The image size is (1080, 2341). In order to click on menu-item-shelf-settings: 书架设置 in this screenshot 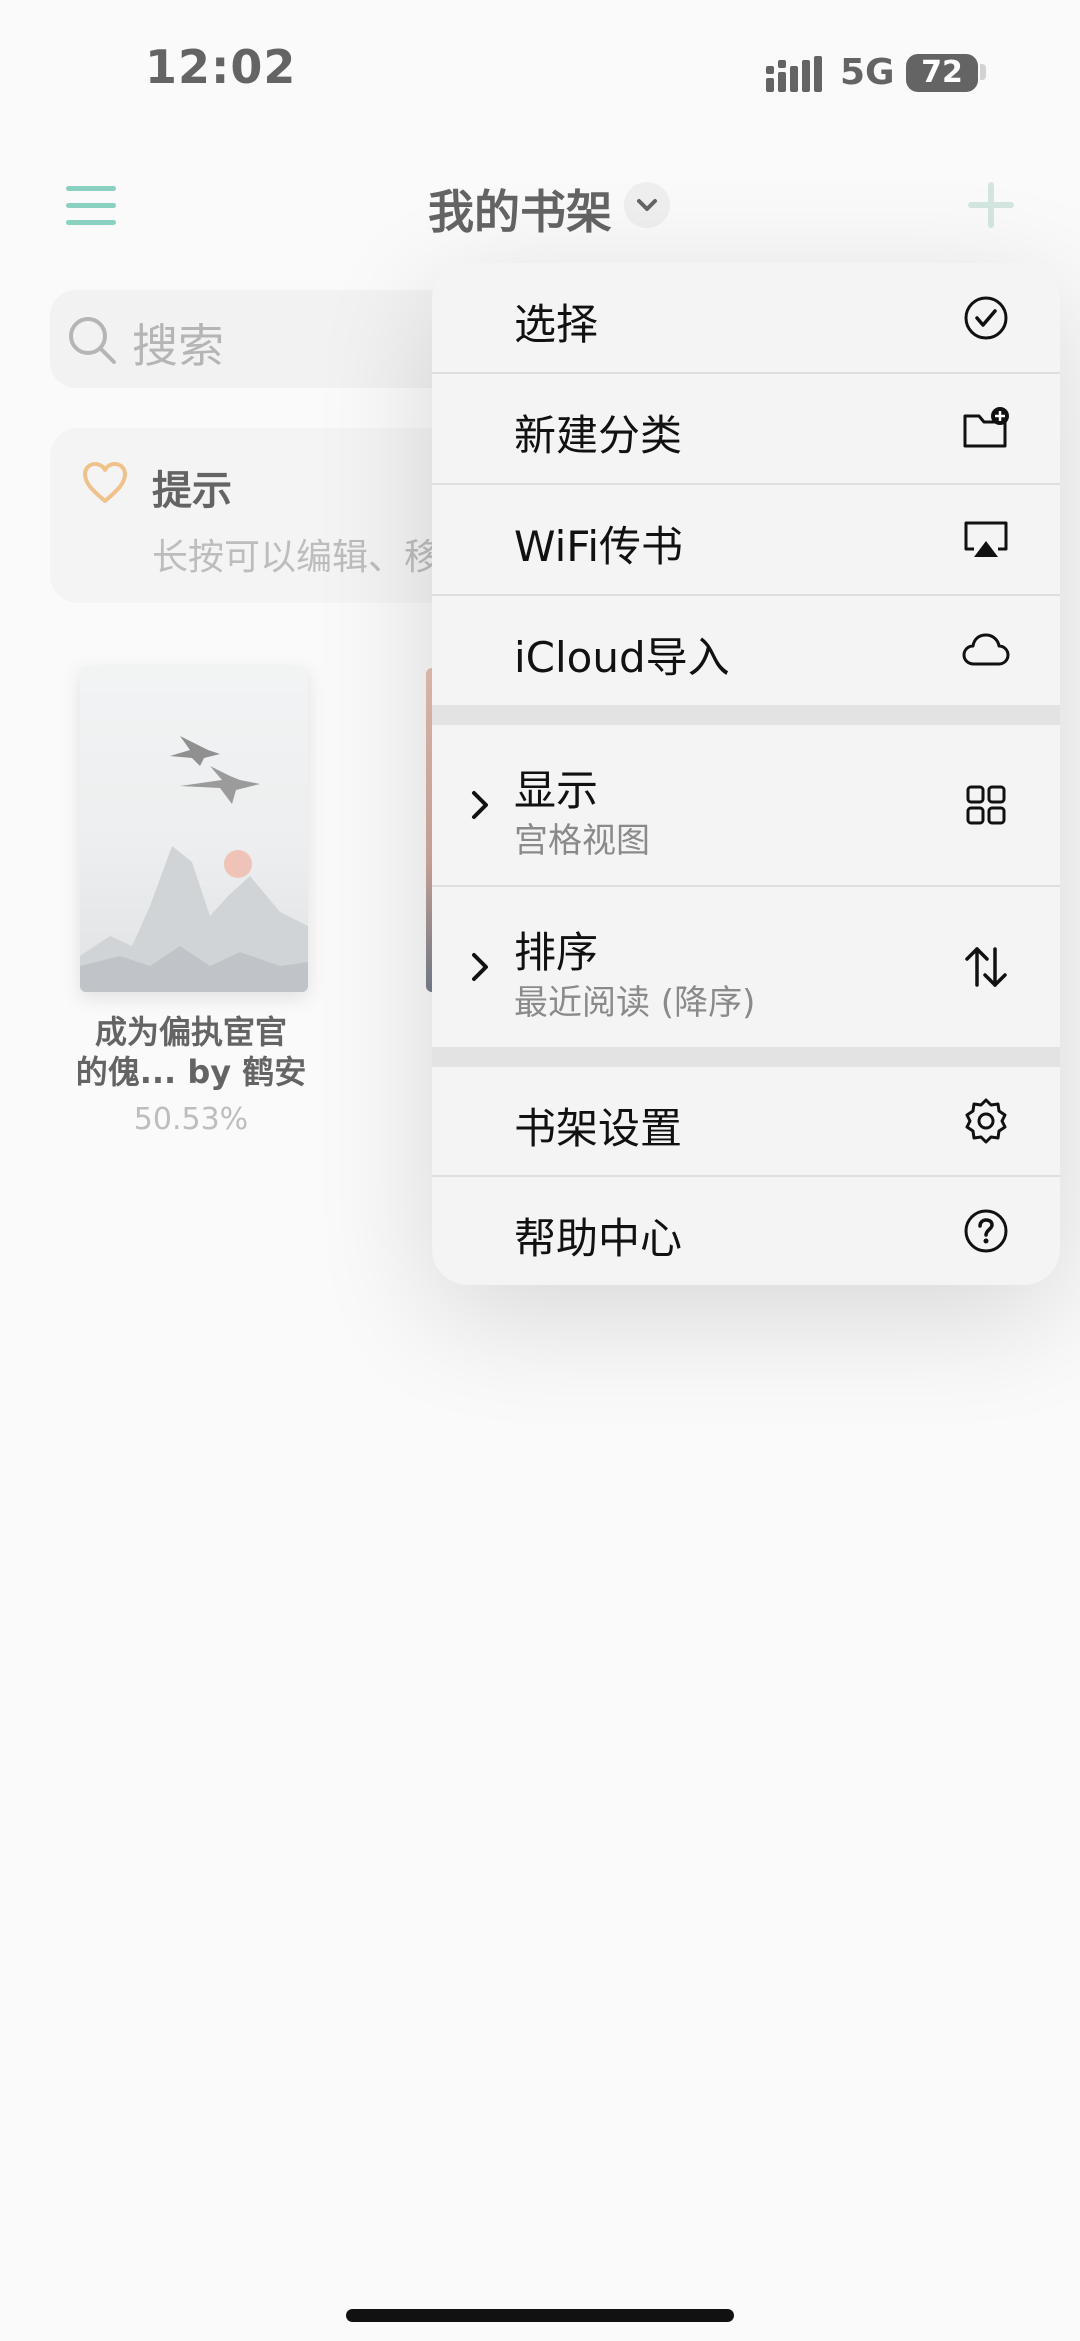, I will do `click(746, 1121)`.